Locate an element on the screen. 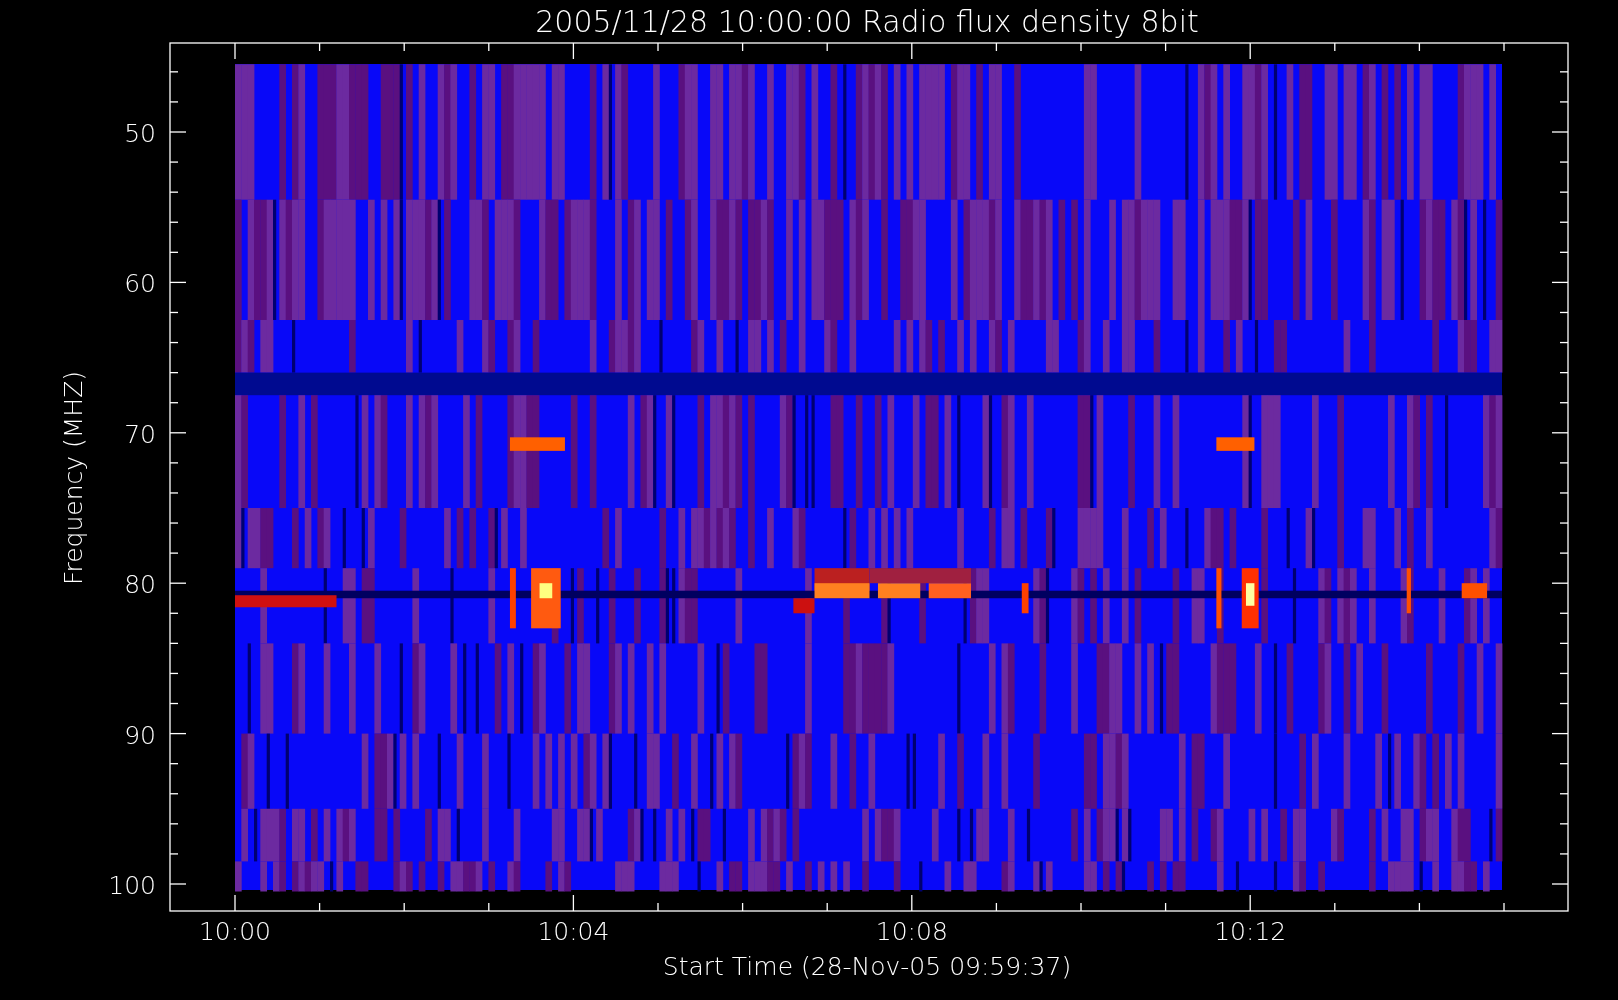 This screenshot has width=1618, height=1000. y-tick-label: 80 is located at coordinates (140, 585).